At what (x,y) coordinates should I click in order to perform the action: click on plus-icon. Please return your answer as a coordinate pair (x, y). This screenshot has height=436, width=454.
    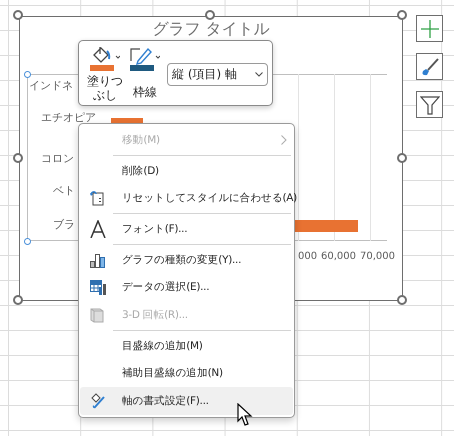
    Looking at the image, I should click on (429, 29).